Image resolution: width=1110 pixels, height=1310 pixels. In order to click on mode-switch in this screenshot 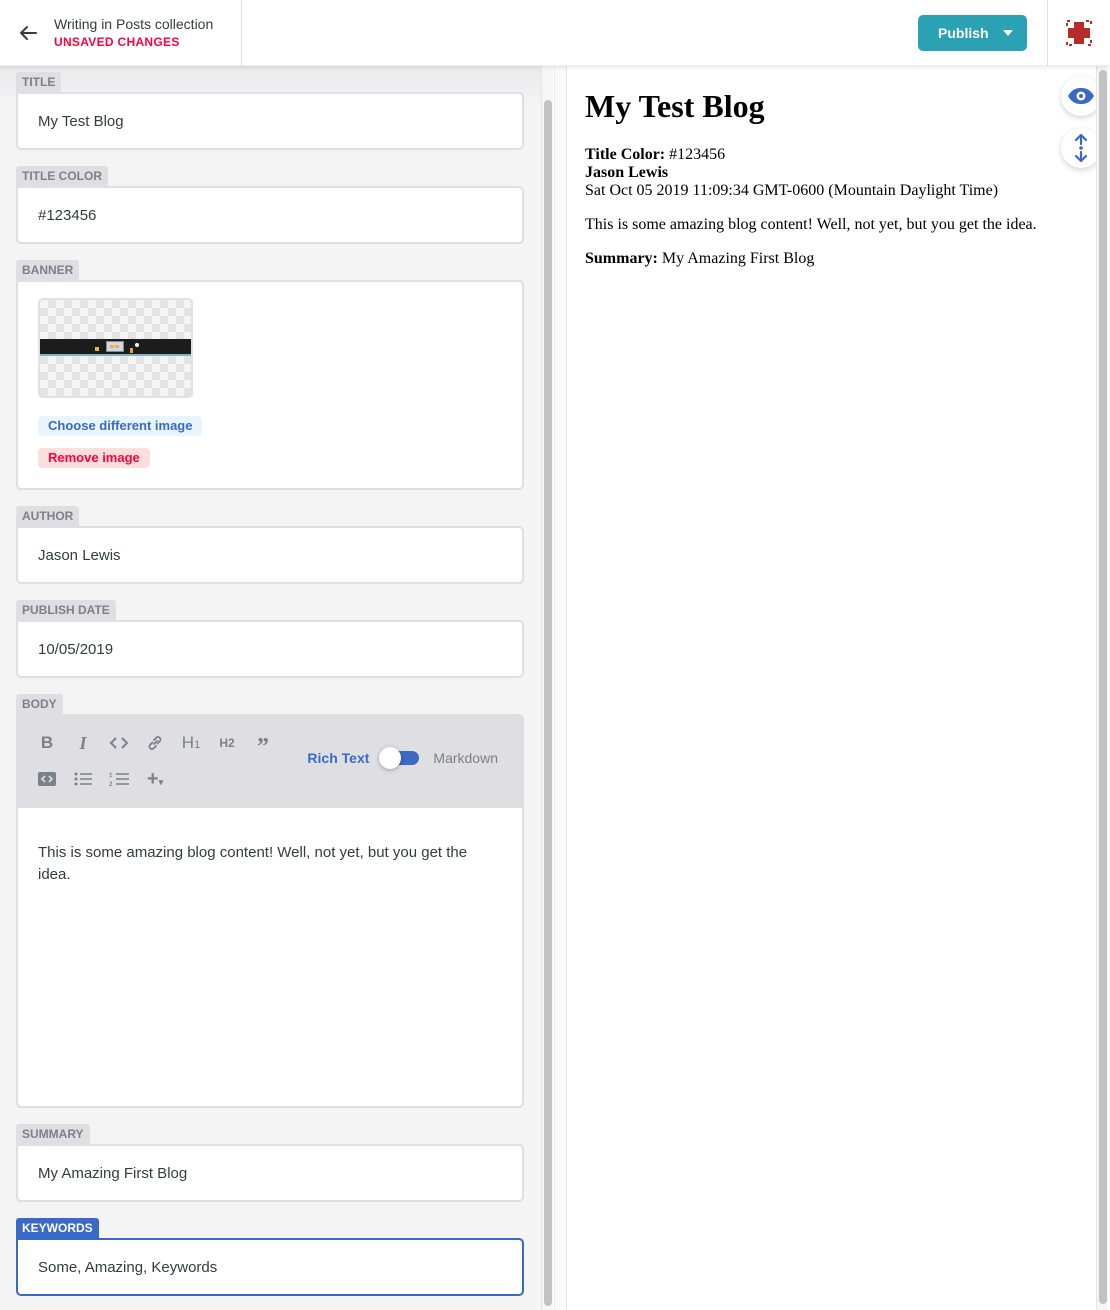, I will do `click(399, 758)`.